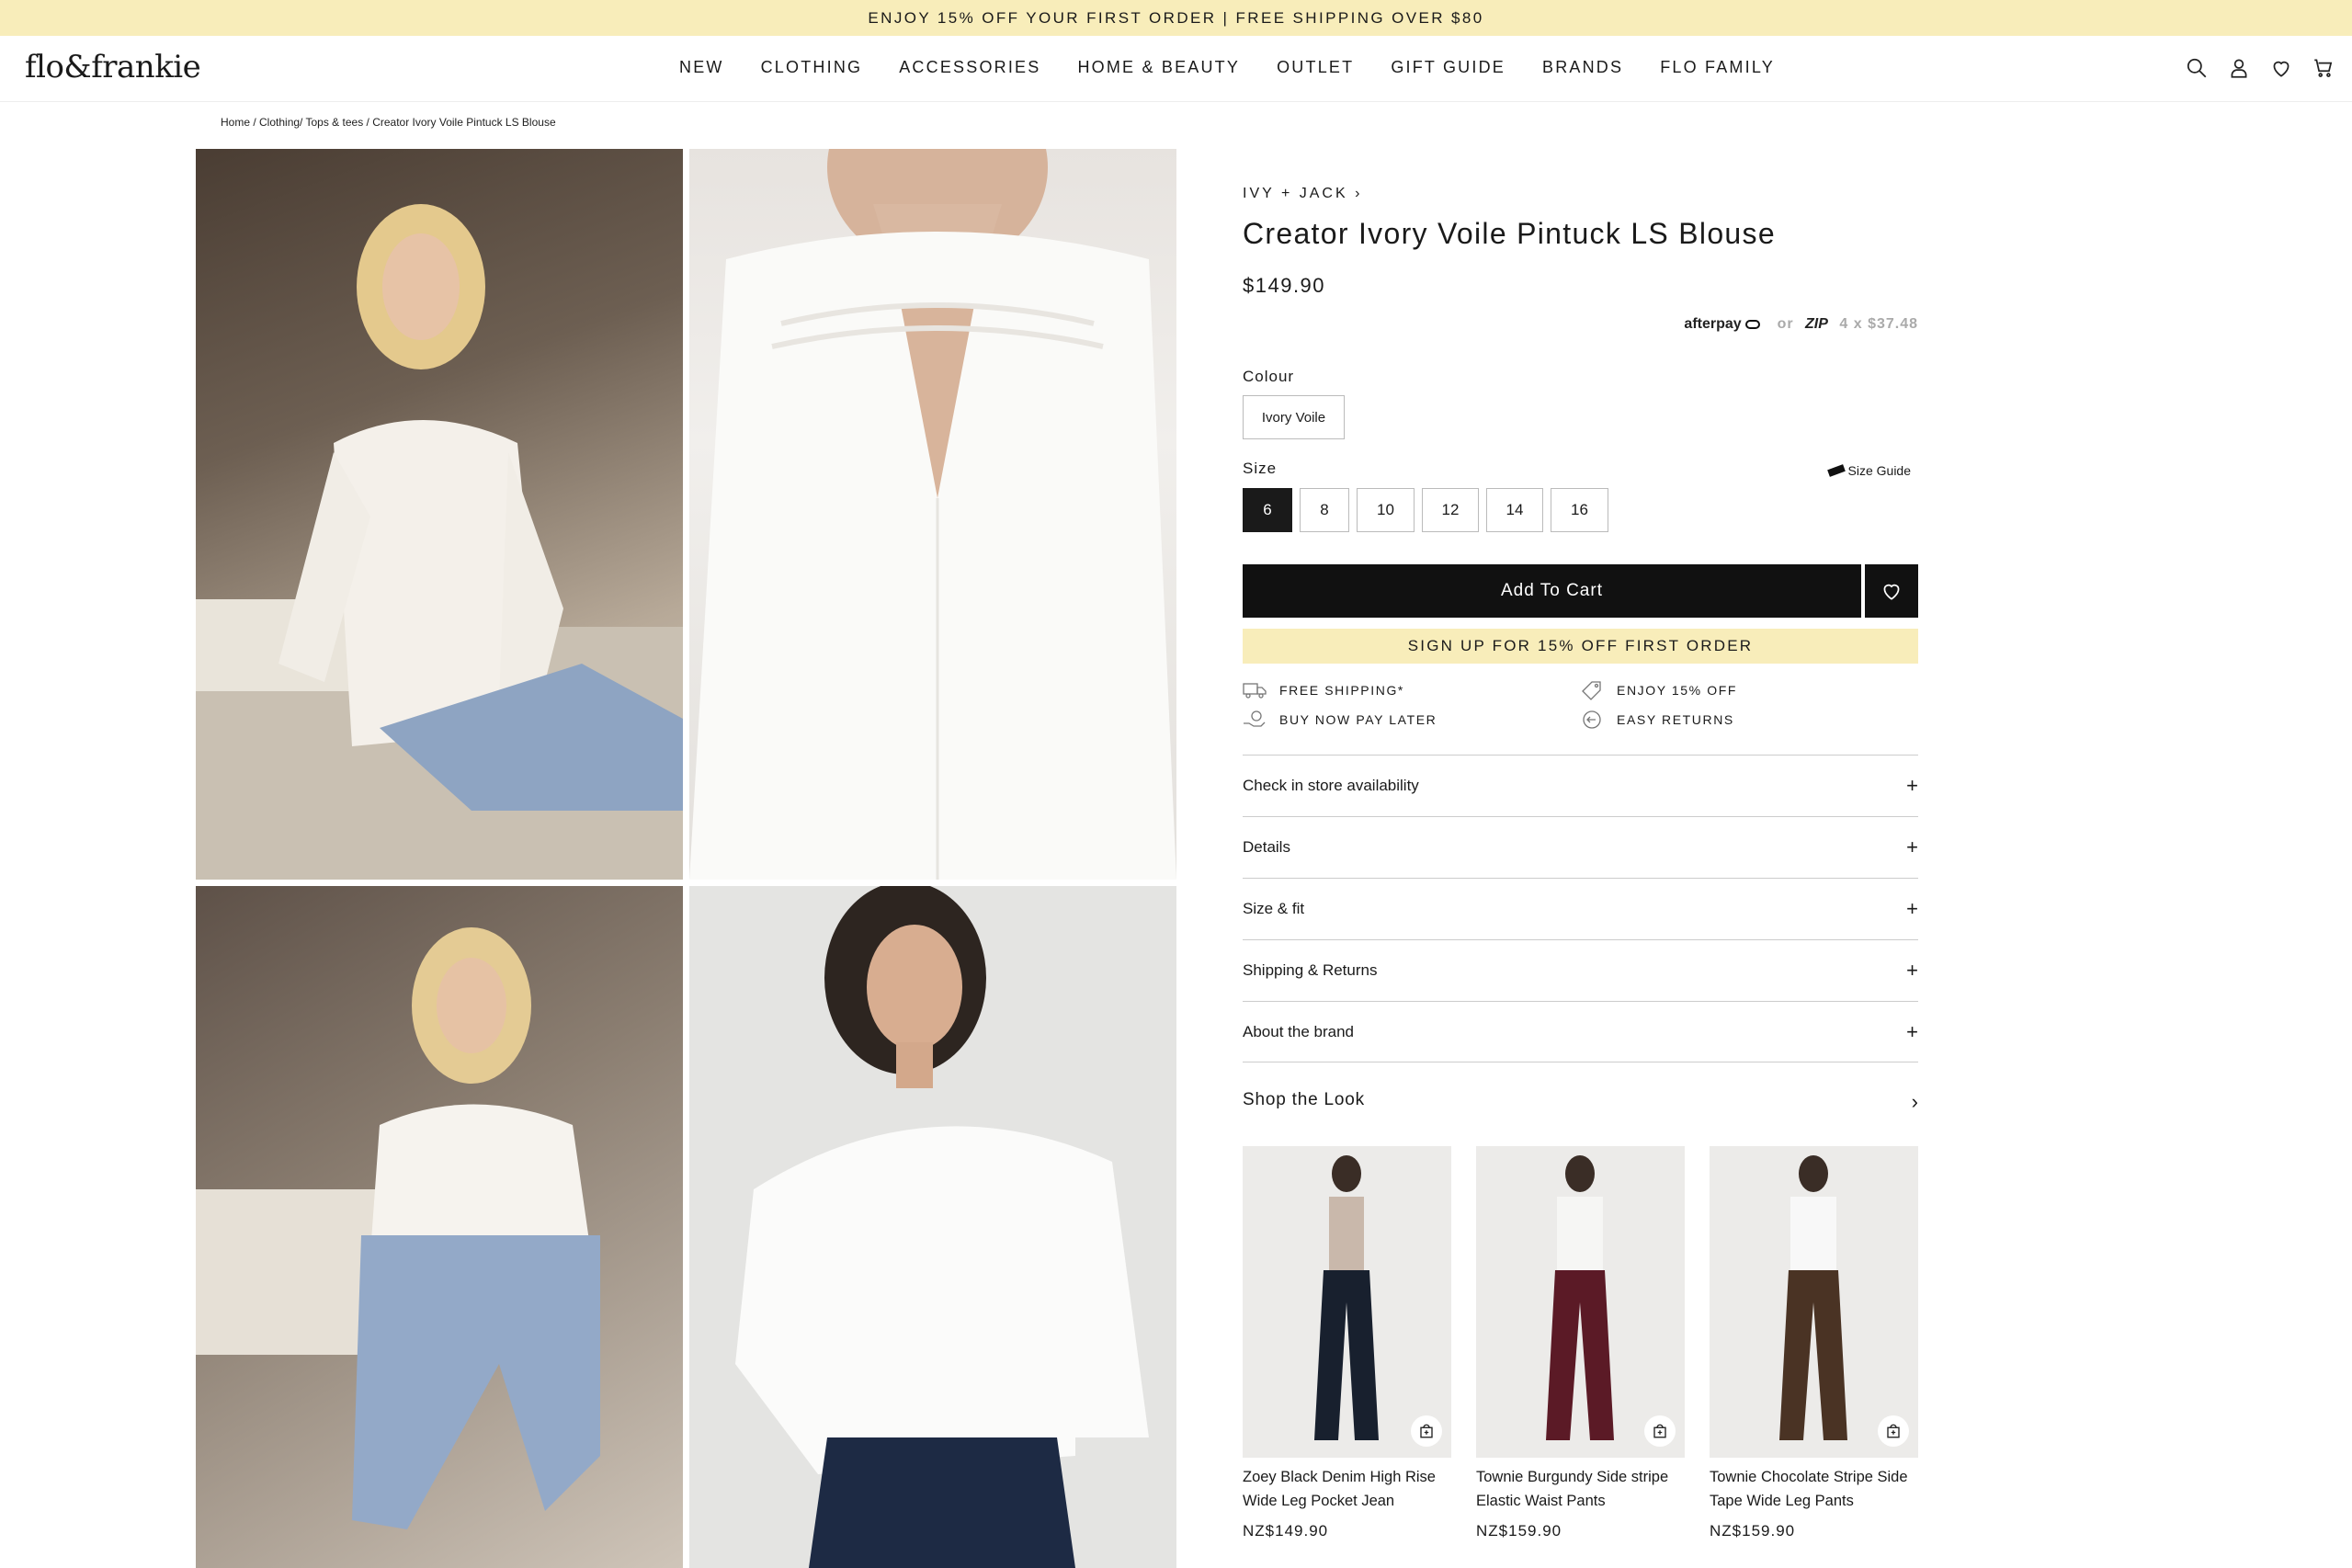  Describe the element at coordinates (1801, 324) in the screenshot. I see `bnpl-strip: afterpay or ZIP 4 x $37.48` at that location.